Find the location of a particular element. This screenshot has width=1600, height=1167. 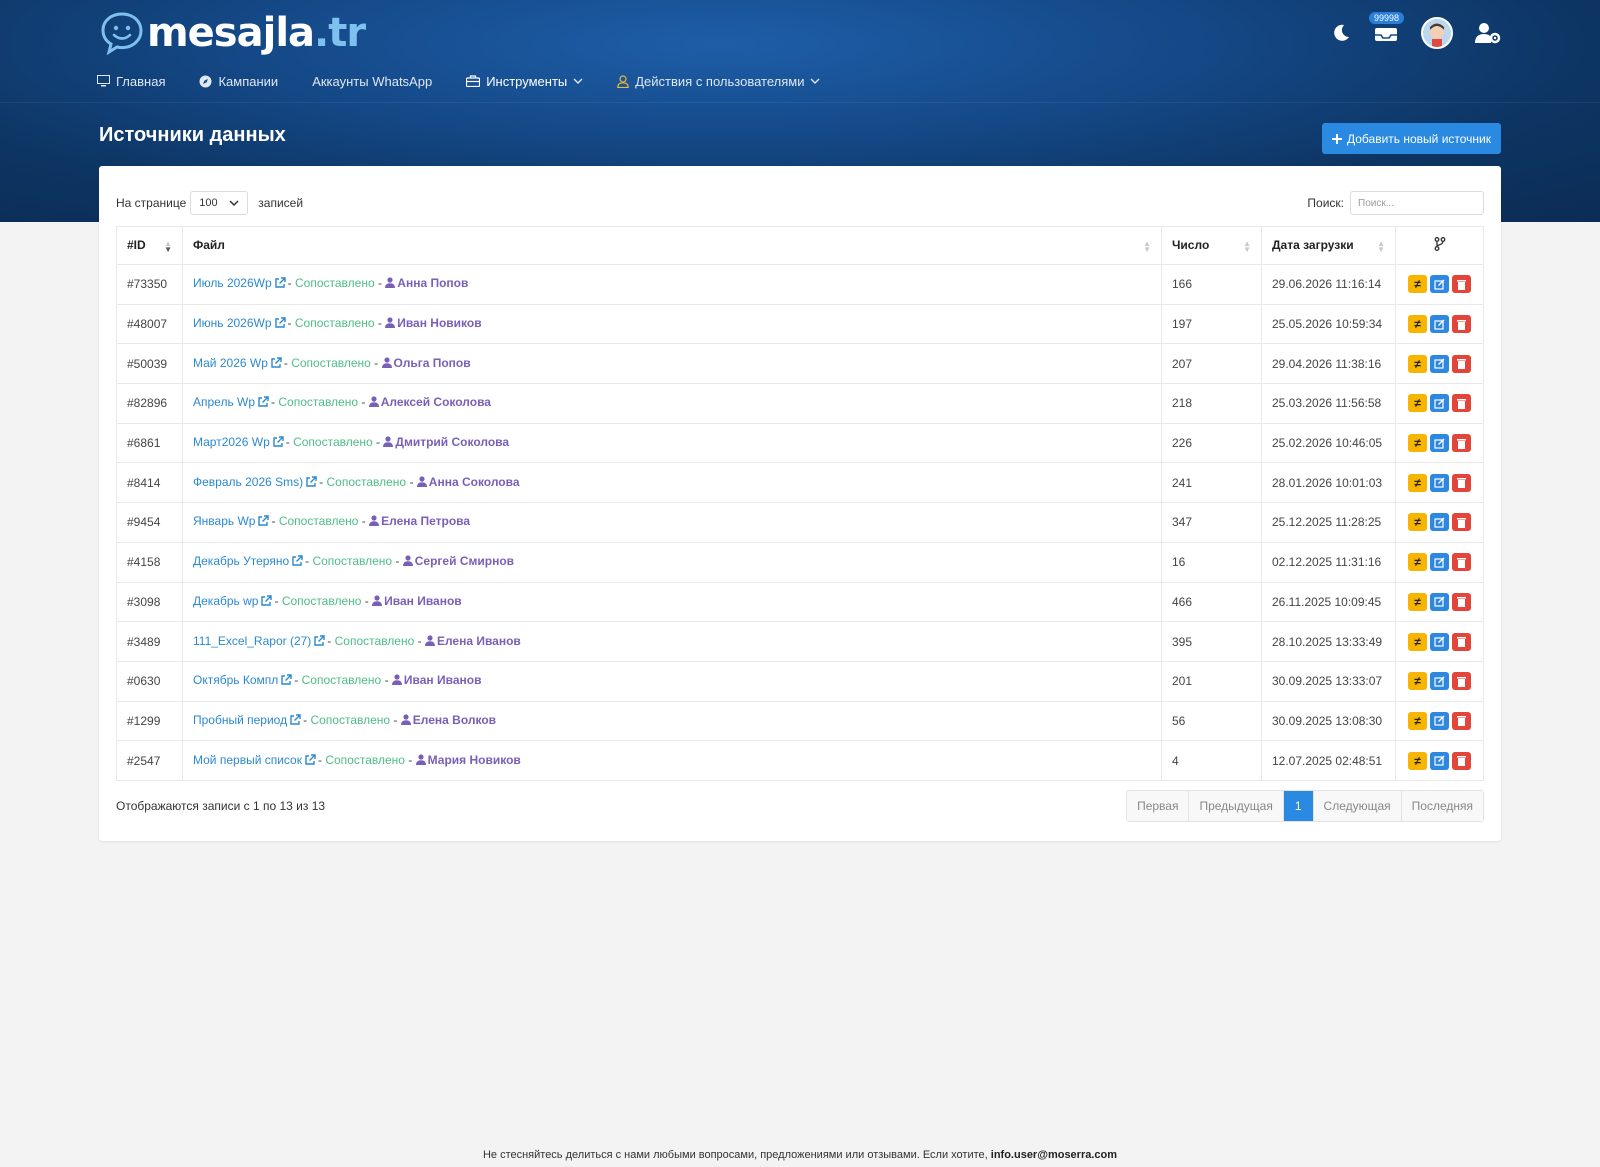

per-page-select: 100 is located at coordinates (219, 203).